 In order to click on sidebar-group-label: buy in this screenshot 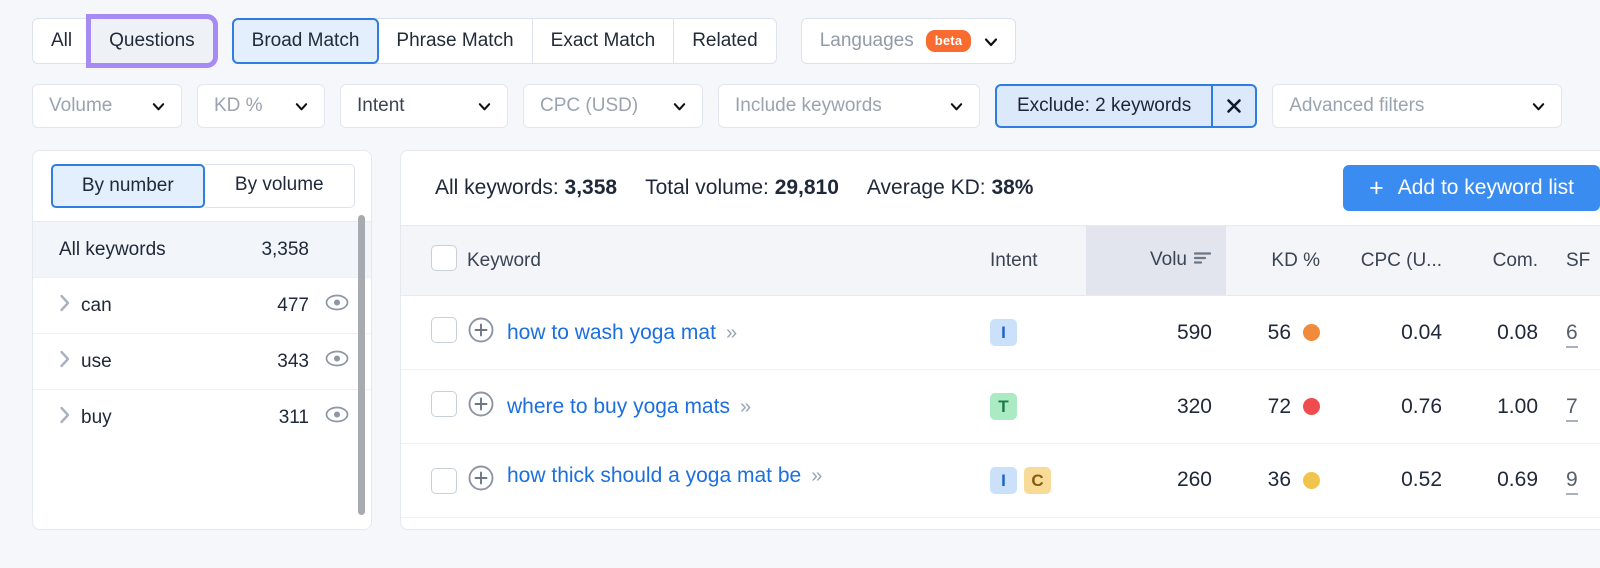, I will do `click(96, 417)`.